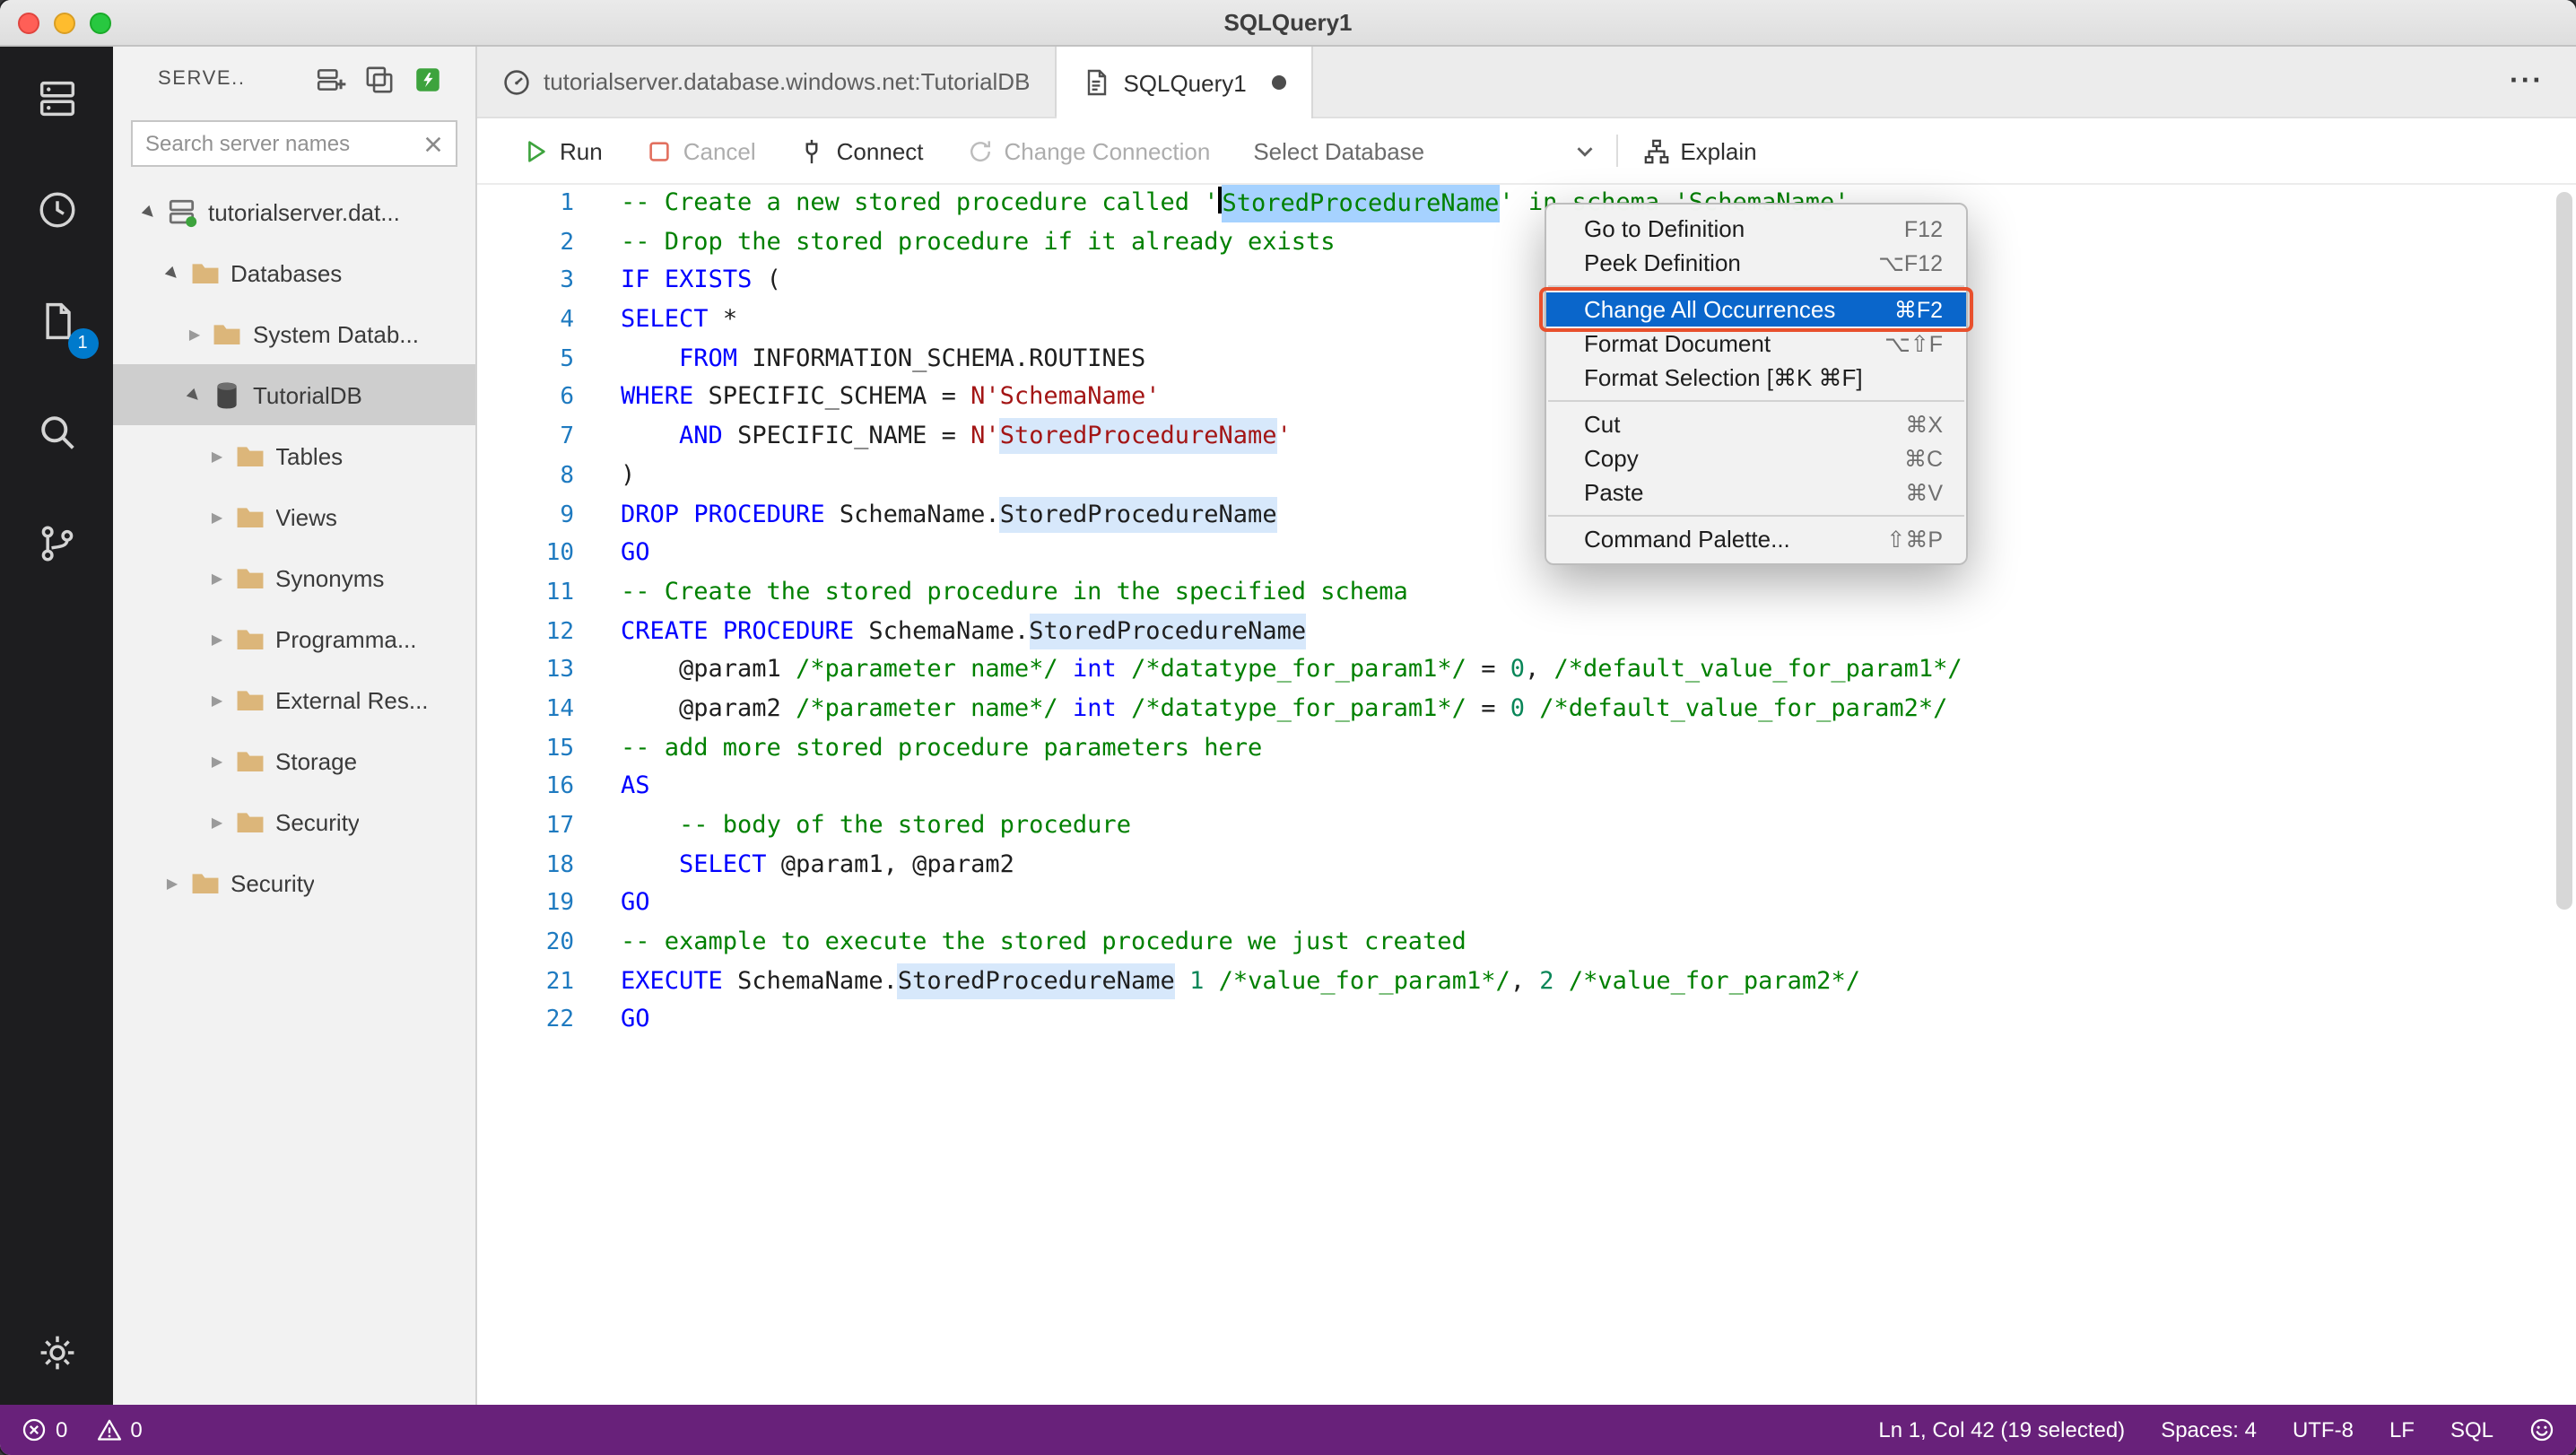 The image size is (2576, 1455). What do you see at coordinates (284, 143) in the screenshot?
I see `search-server-input` at bounding box center [284, 143].